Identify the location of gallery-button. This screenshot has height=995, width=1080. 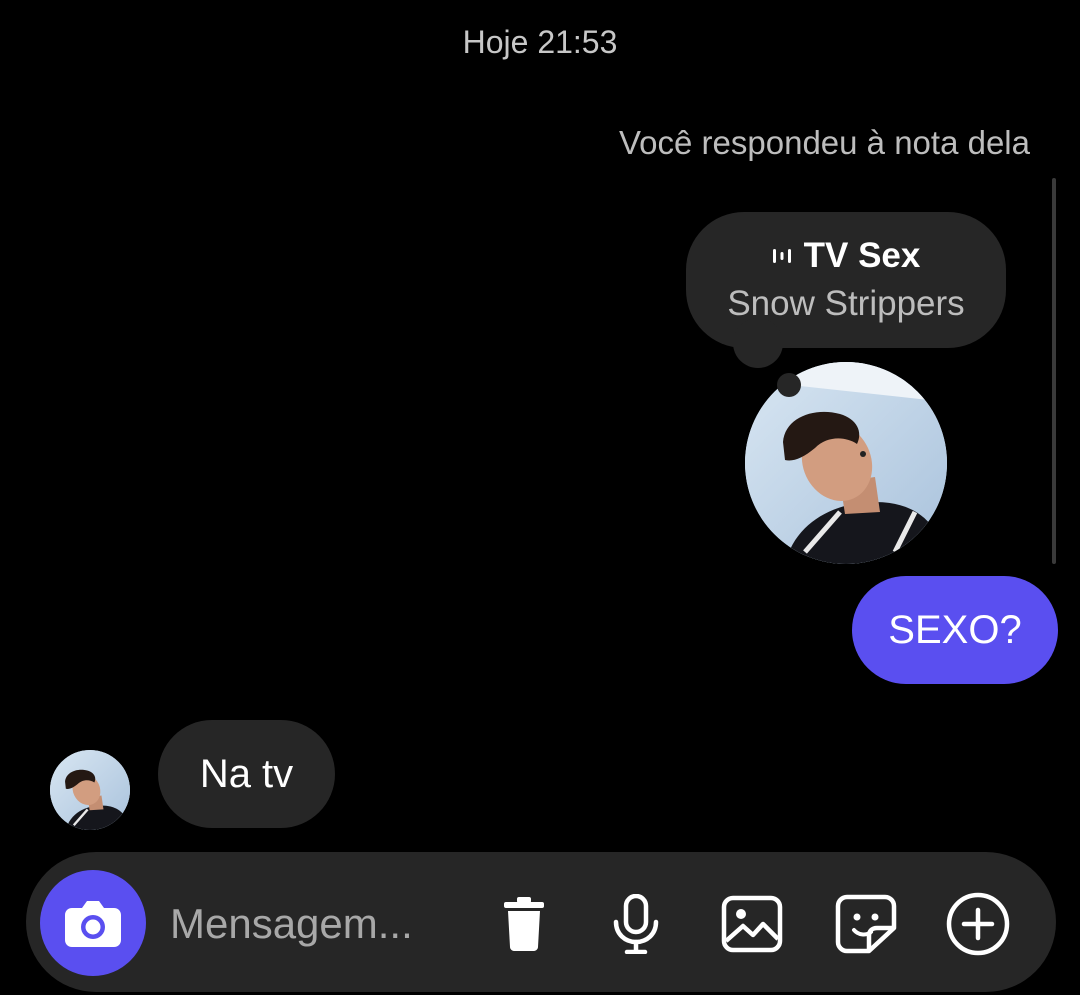
(752, 924).